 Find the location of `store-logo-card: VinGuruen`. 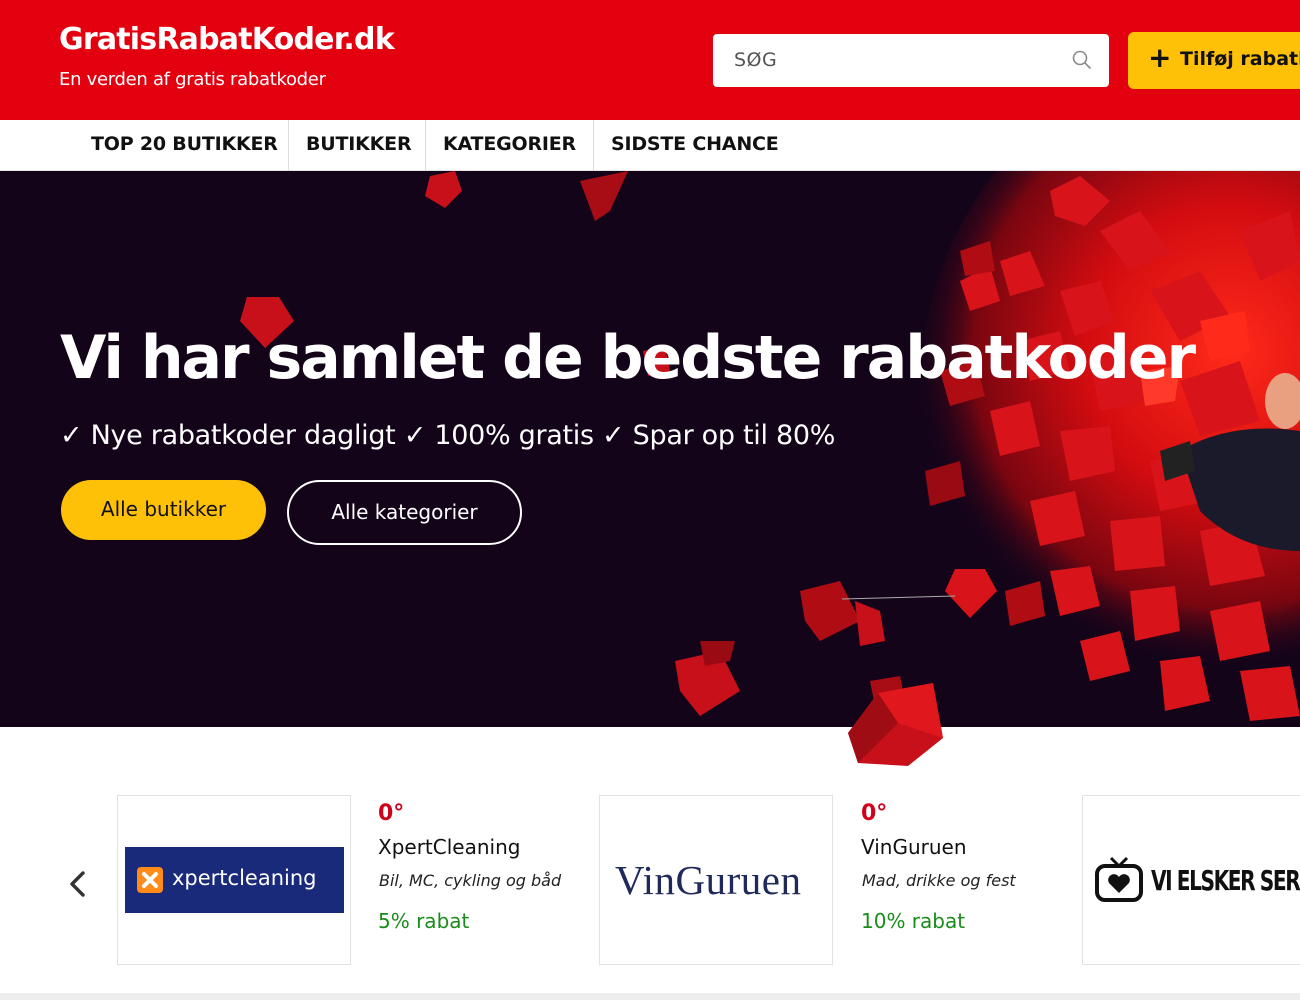

store-logo-card: VinGuruen is located at coordinates (716, 880).